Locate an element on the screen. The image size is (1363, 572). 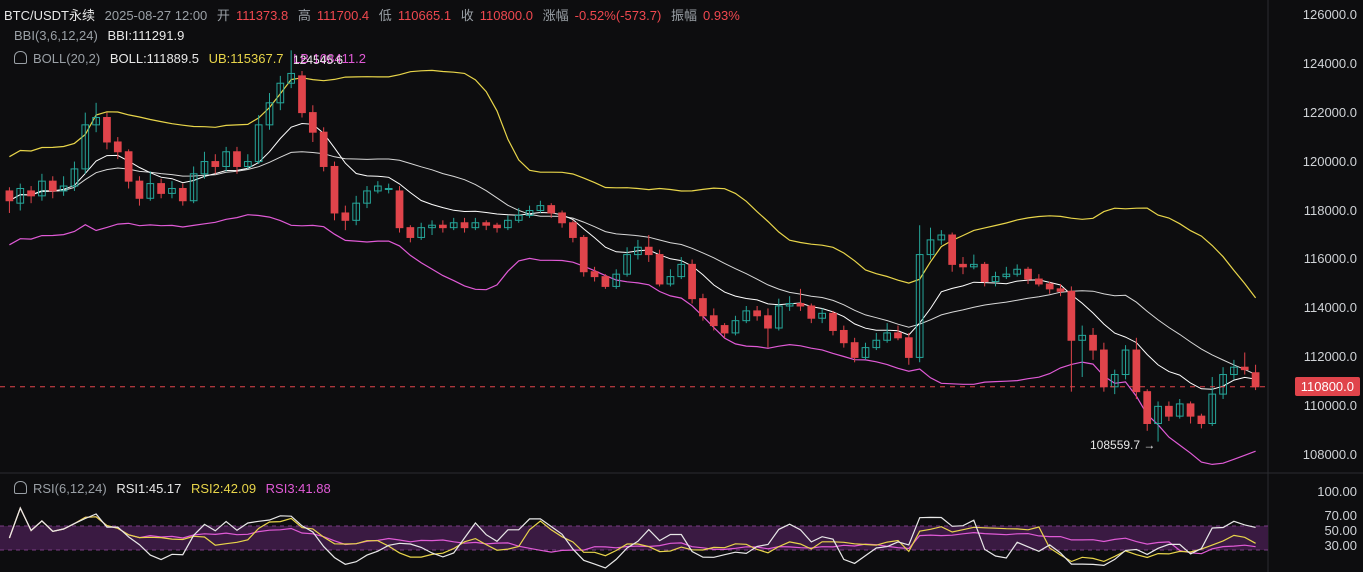
bbi-value: BBI:111291.9 is located at coordinates (146, 35).